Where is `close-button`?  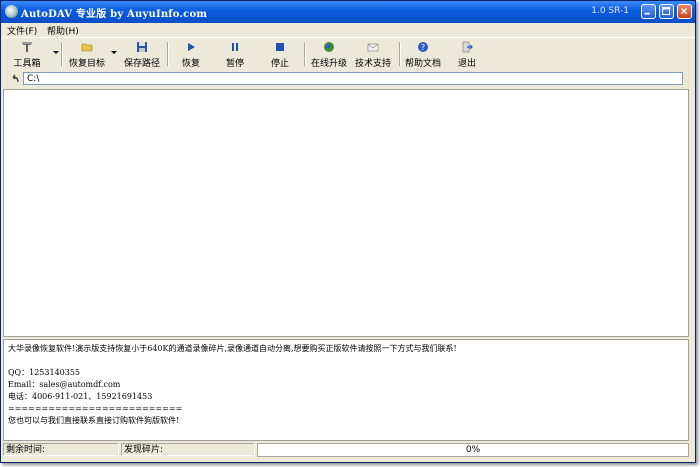
close-button is located at coordinates (684, 11).